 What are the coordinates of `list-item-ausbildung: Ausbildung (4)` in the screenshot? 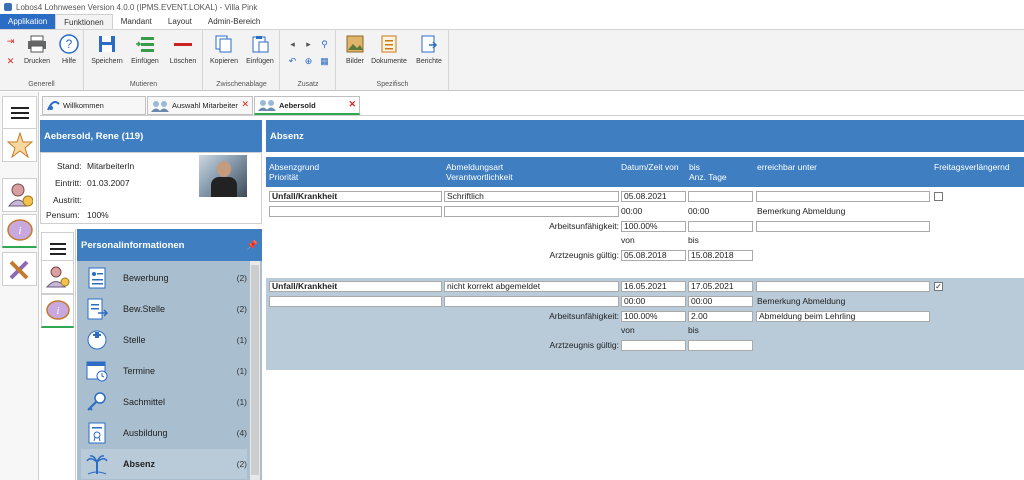 It's located at (164, 433).